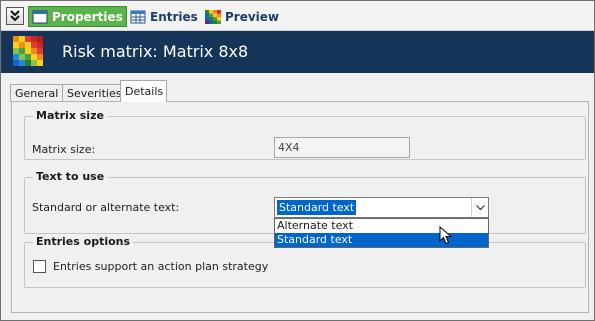 The width and height of the screenshot is (595, 321). What do you see at coordinates (317, 207) in the screenshot?
I see `text-type-selected-value: Standard text` at bounding box center [317, 207].